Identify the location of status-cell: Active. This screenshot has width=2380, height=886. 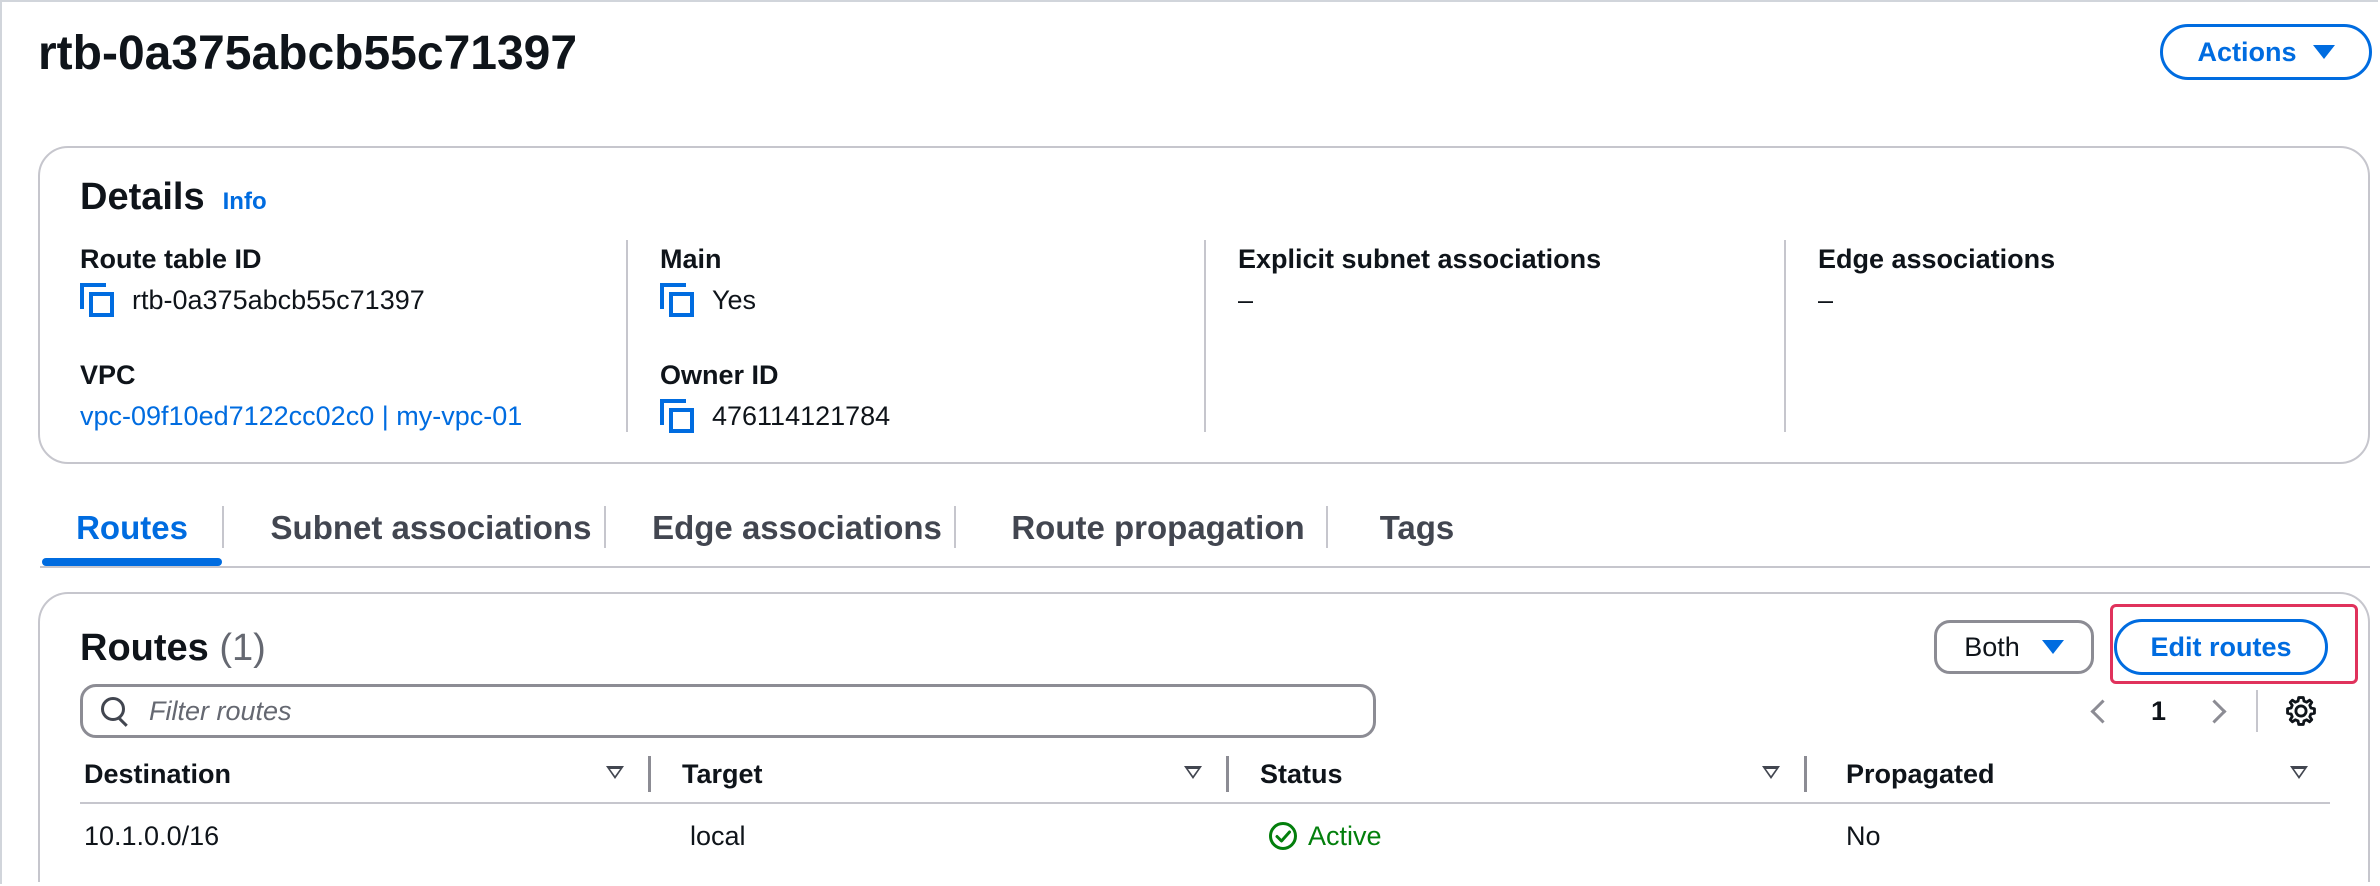
(1325, 836).